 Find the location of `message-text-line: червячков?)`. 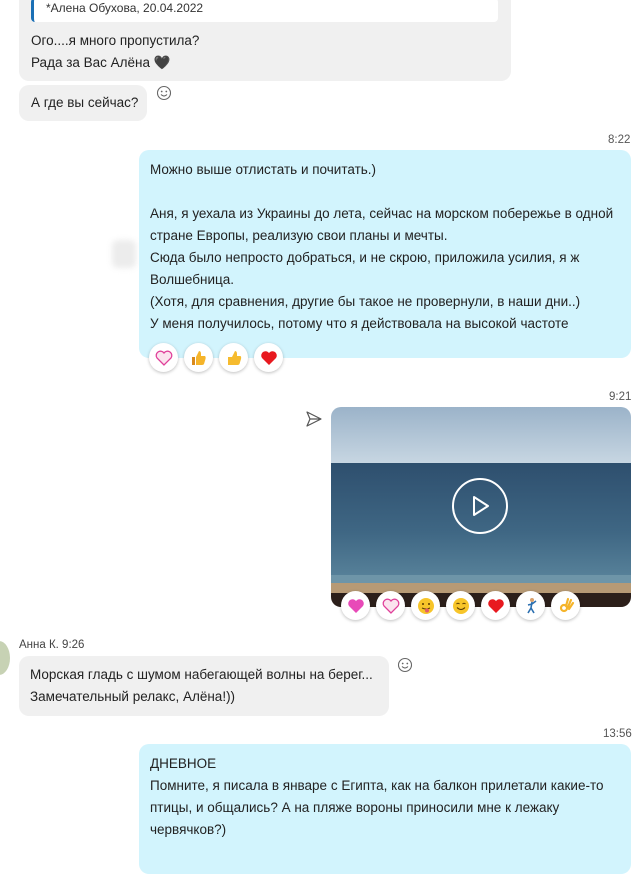

message-text-line: червячков?) is located at coordinates (188, 829).